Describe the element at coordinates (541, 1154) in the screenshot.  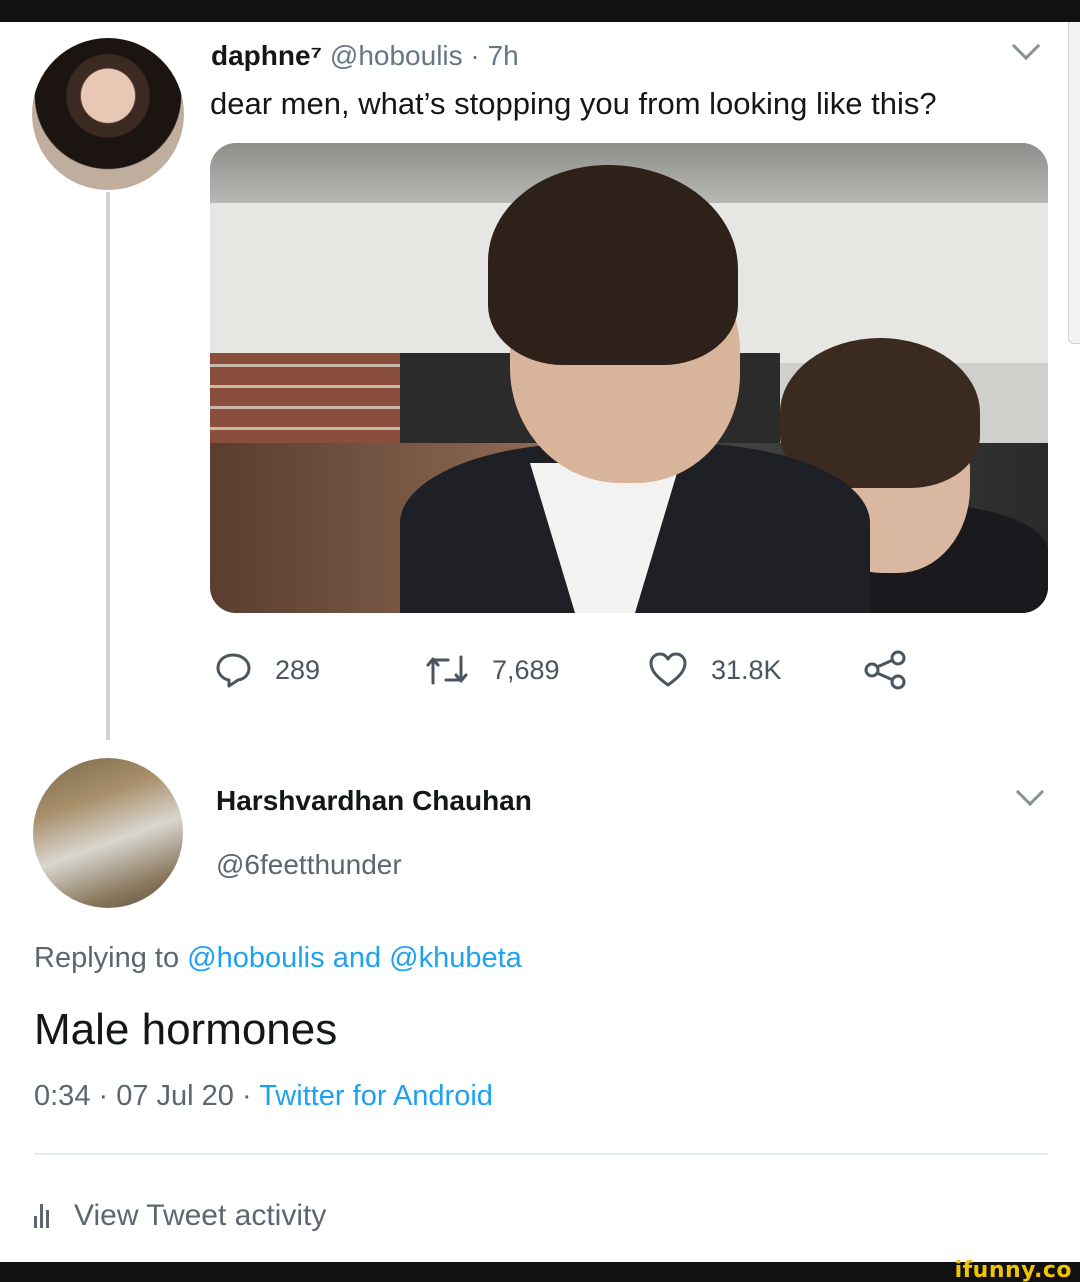
I see `divider` at that location.